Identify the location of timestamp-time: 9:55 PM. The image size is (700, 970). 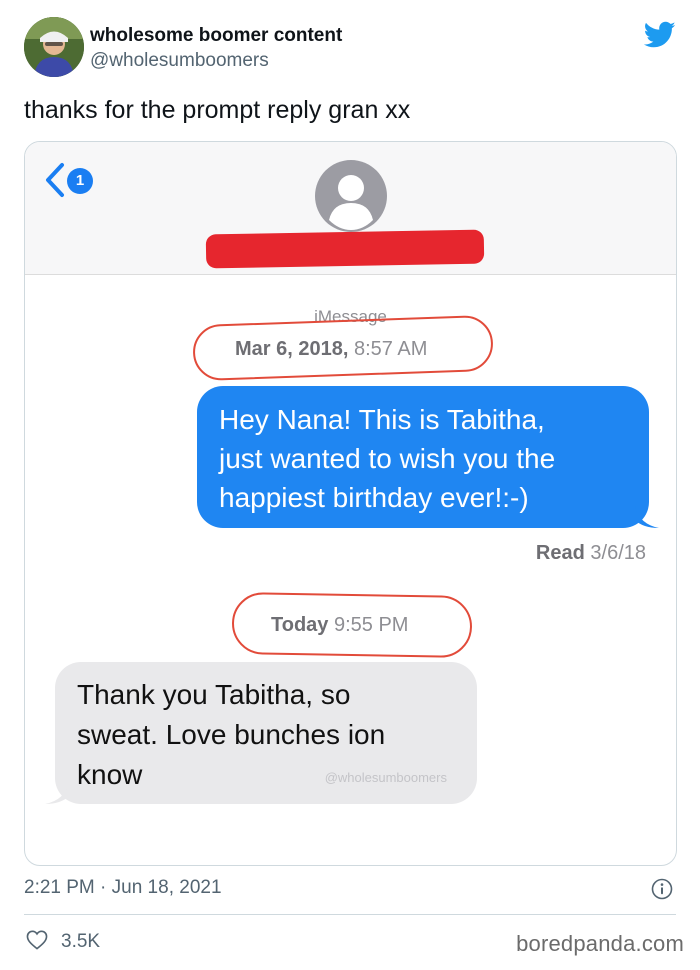
(371, 625).